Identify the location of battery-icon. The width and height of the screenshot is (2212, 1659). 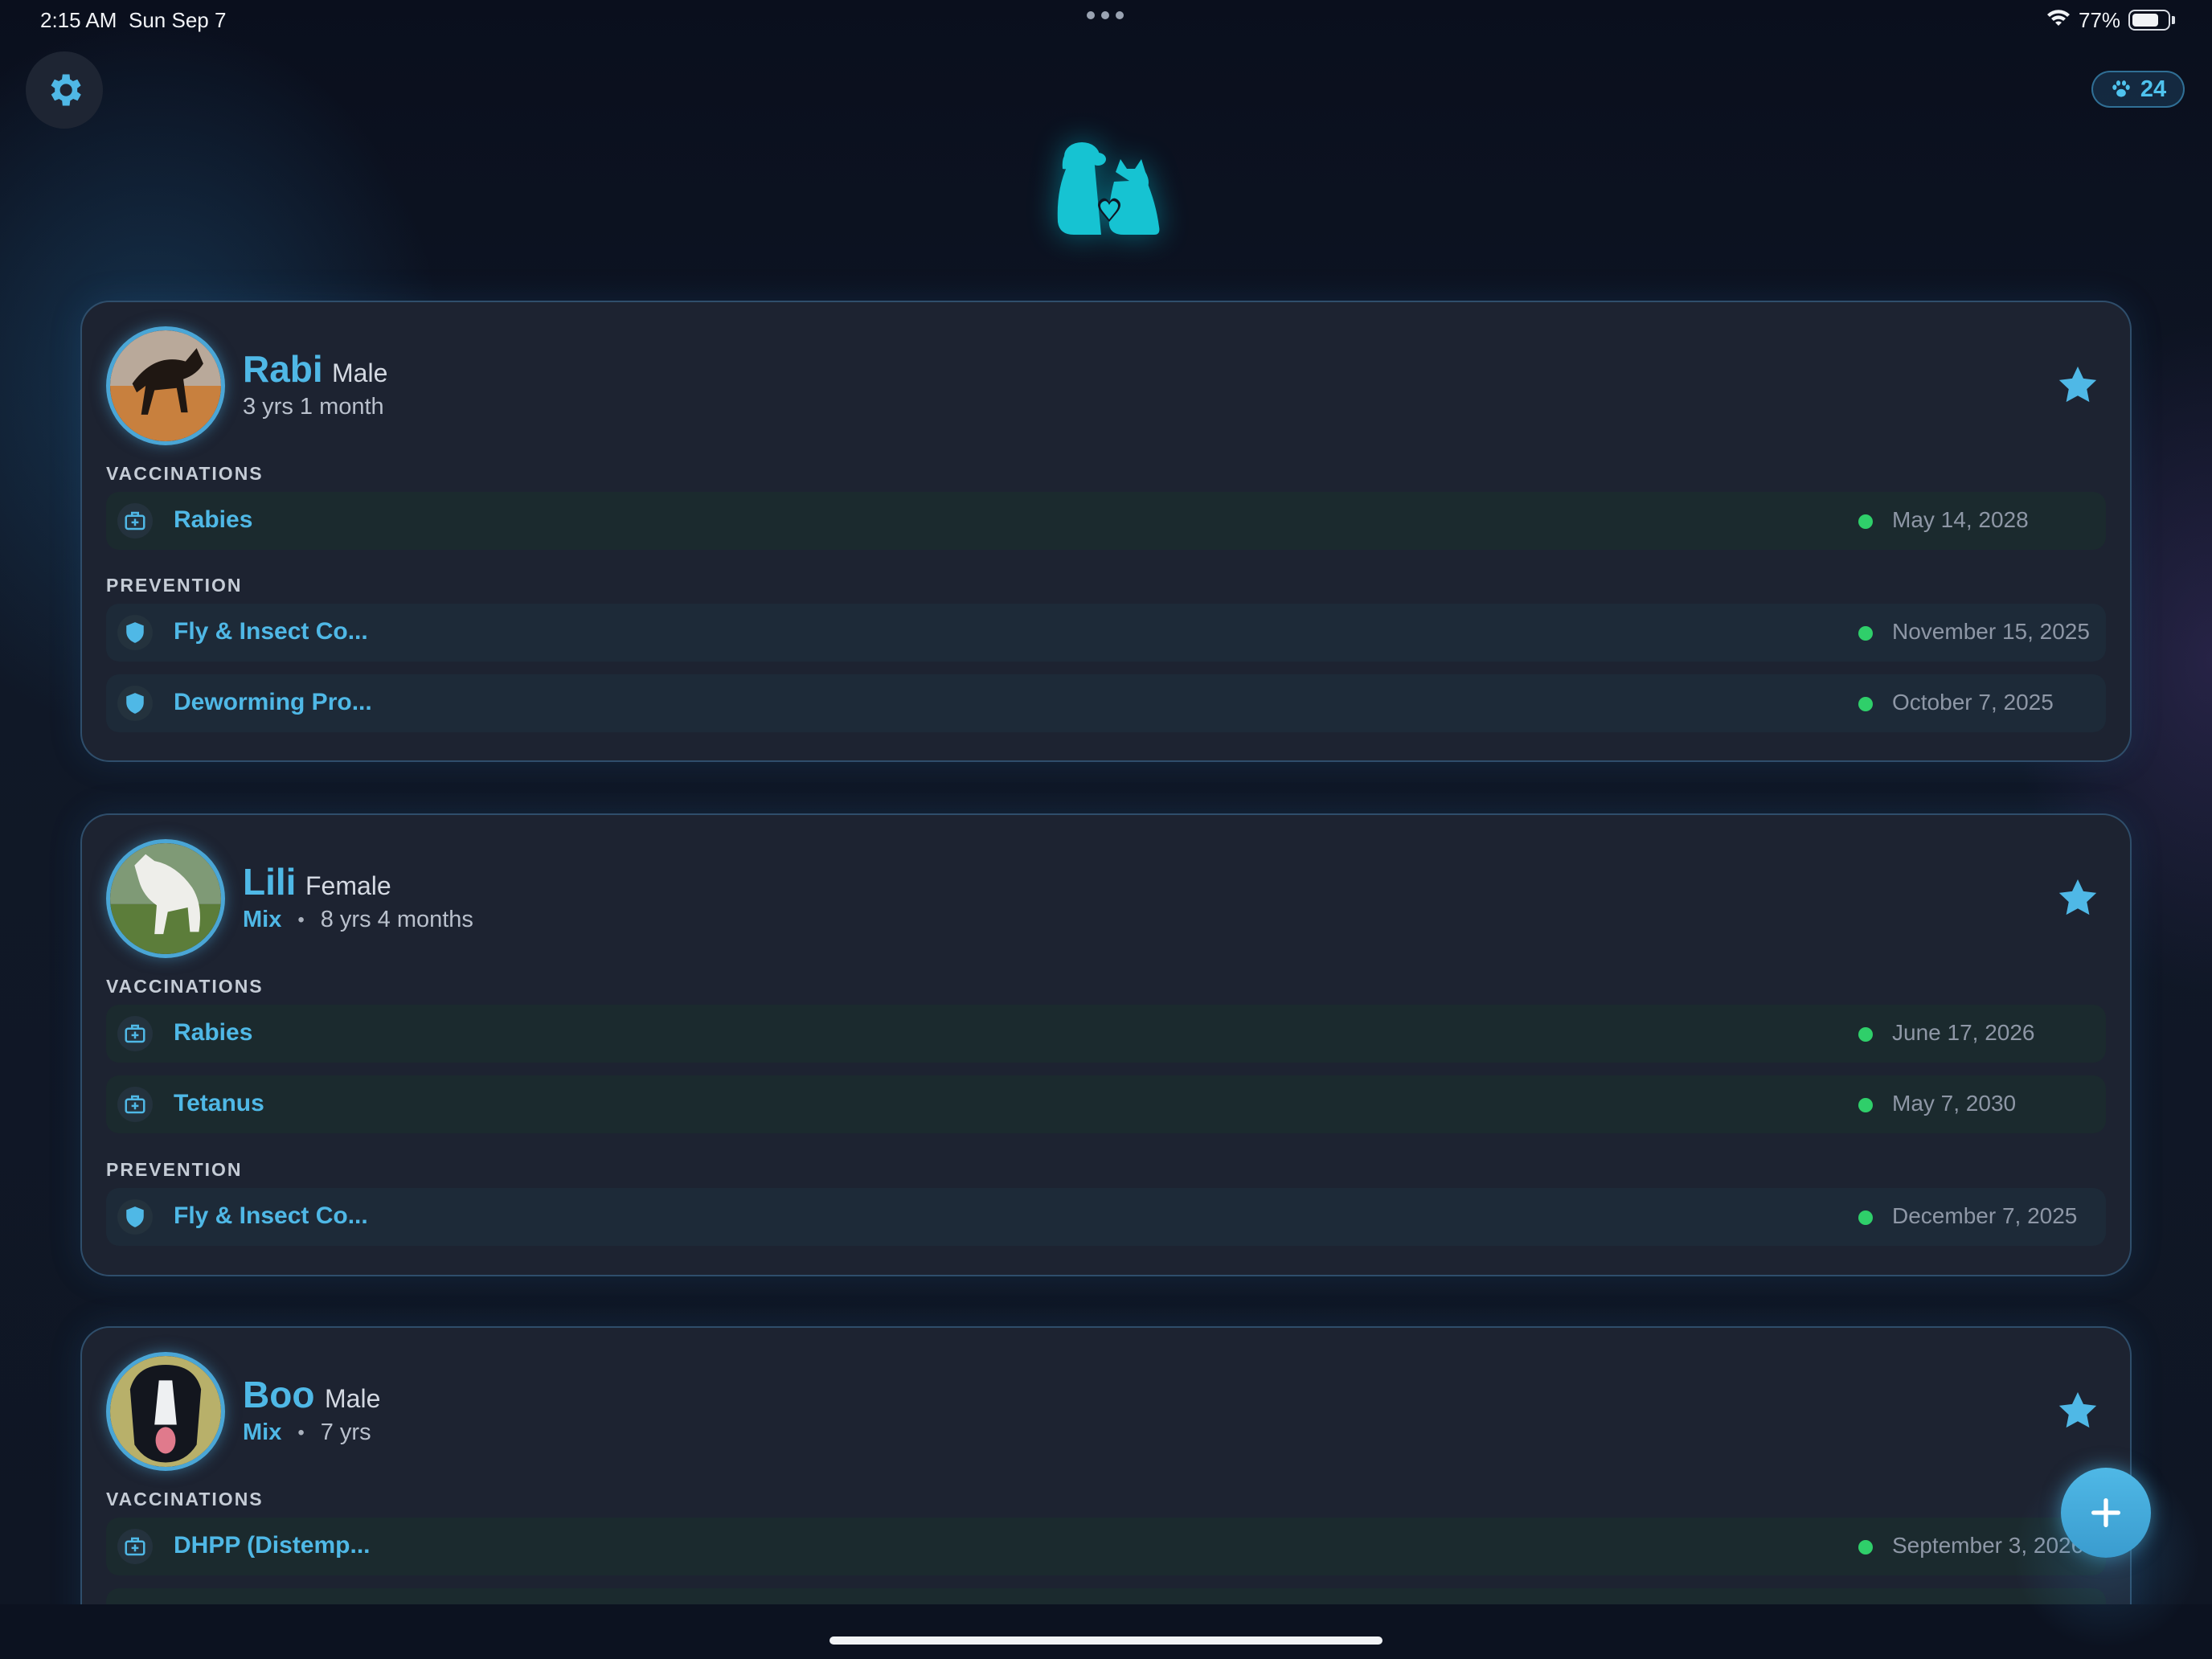
(2149, 20).